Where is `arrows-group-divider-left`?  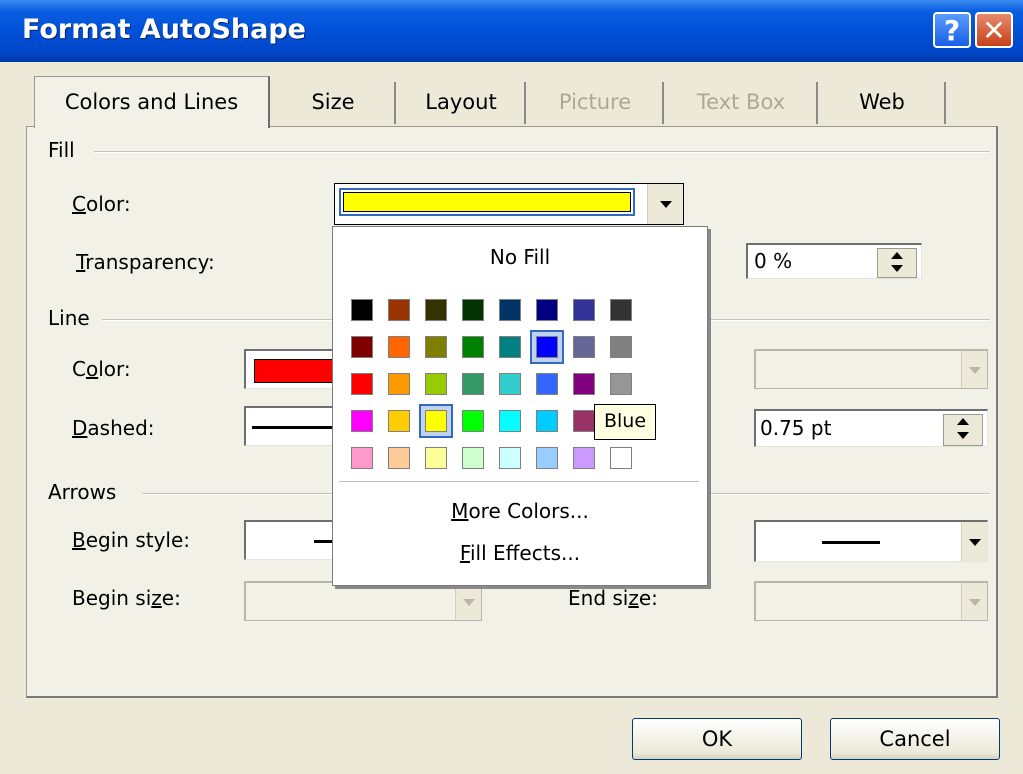
arrows-group-divider-left is located at coordinates (237, 494).